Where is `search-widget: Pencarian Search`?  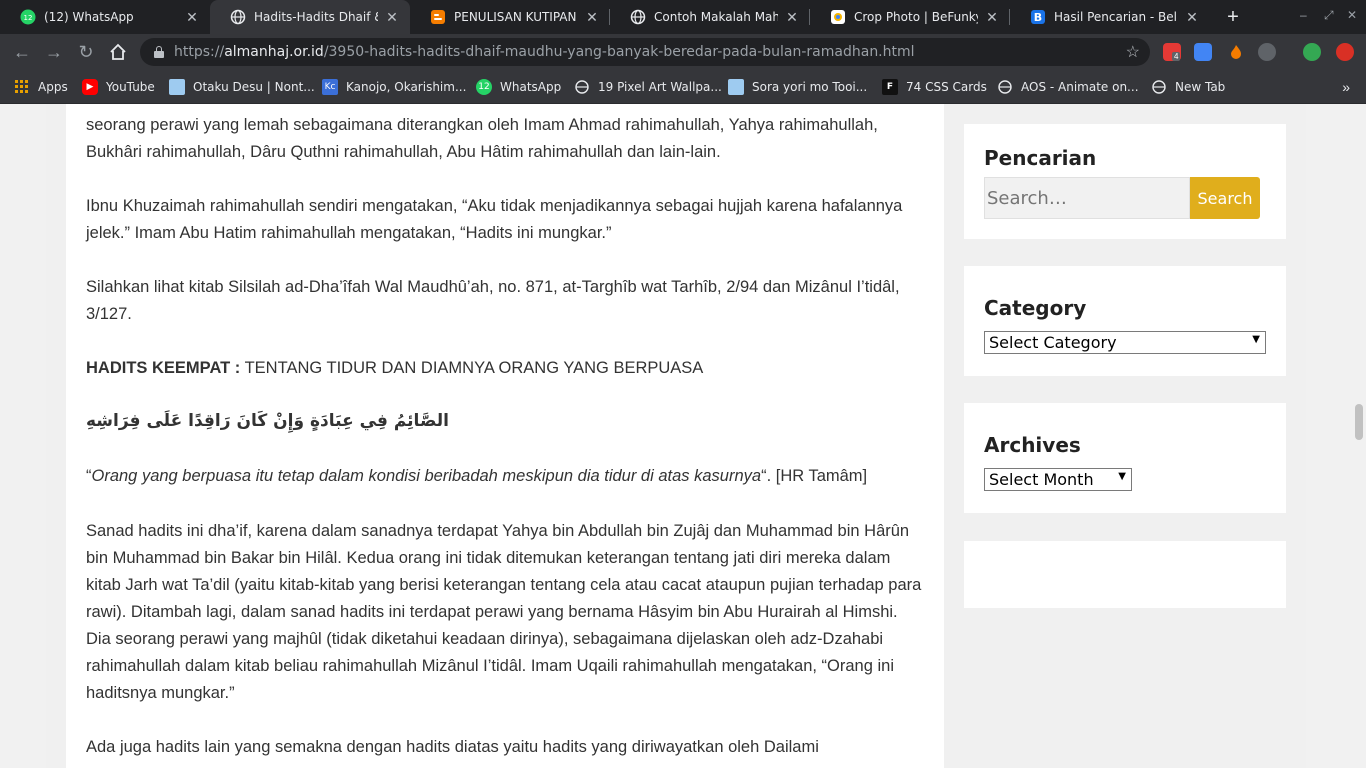 search-widget: Pencarian Search is located at coordinates (1125, 181).